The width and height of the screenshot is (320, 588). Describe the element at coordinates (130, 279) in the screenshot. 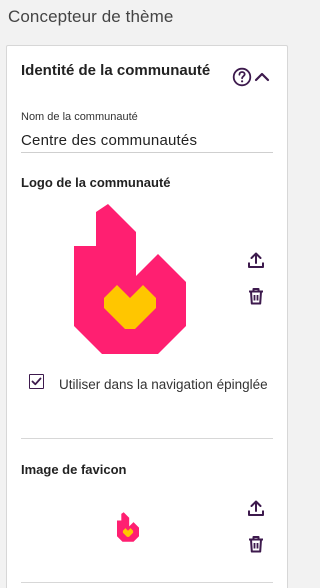

I see `community-logo-image` at that location.